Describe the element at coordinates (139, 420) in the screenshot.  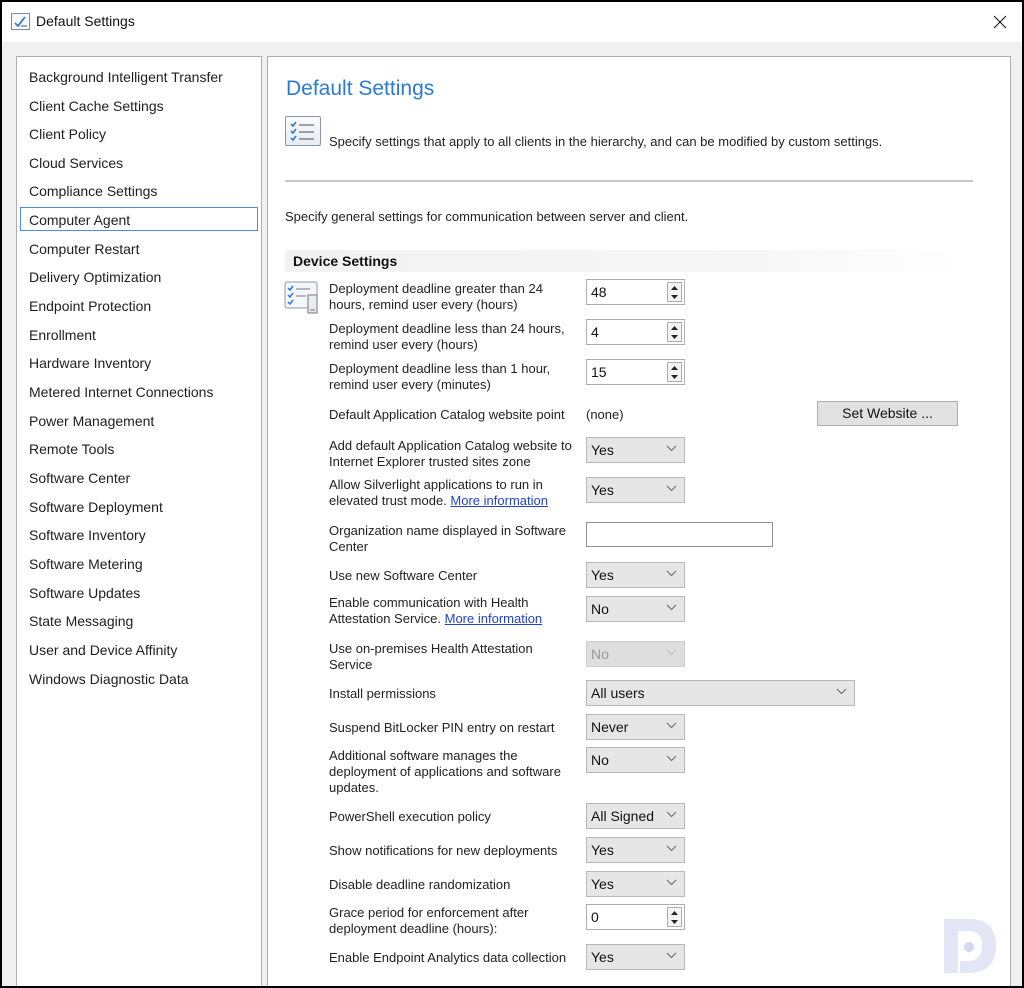
I see `sidebar-item-power-management: Power Management` at that location.